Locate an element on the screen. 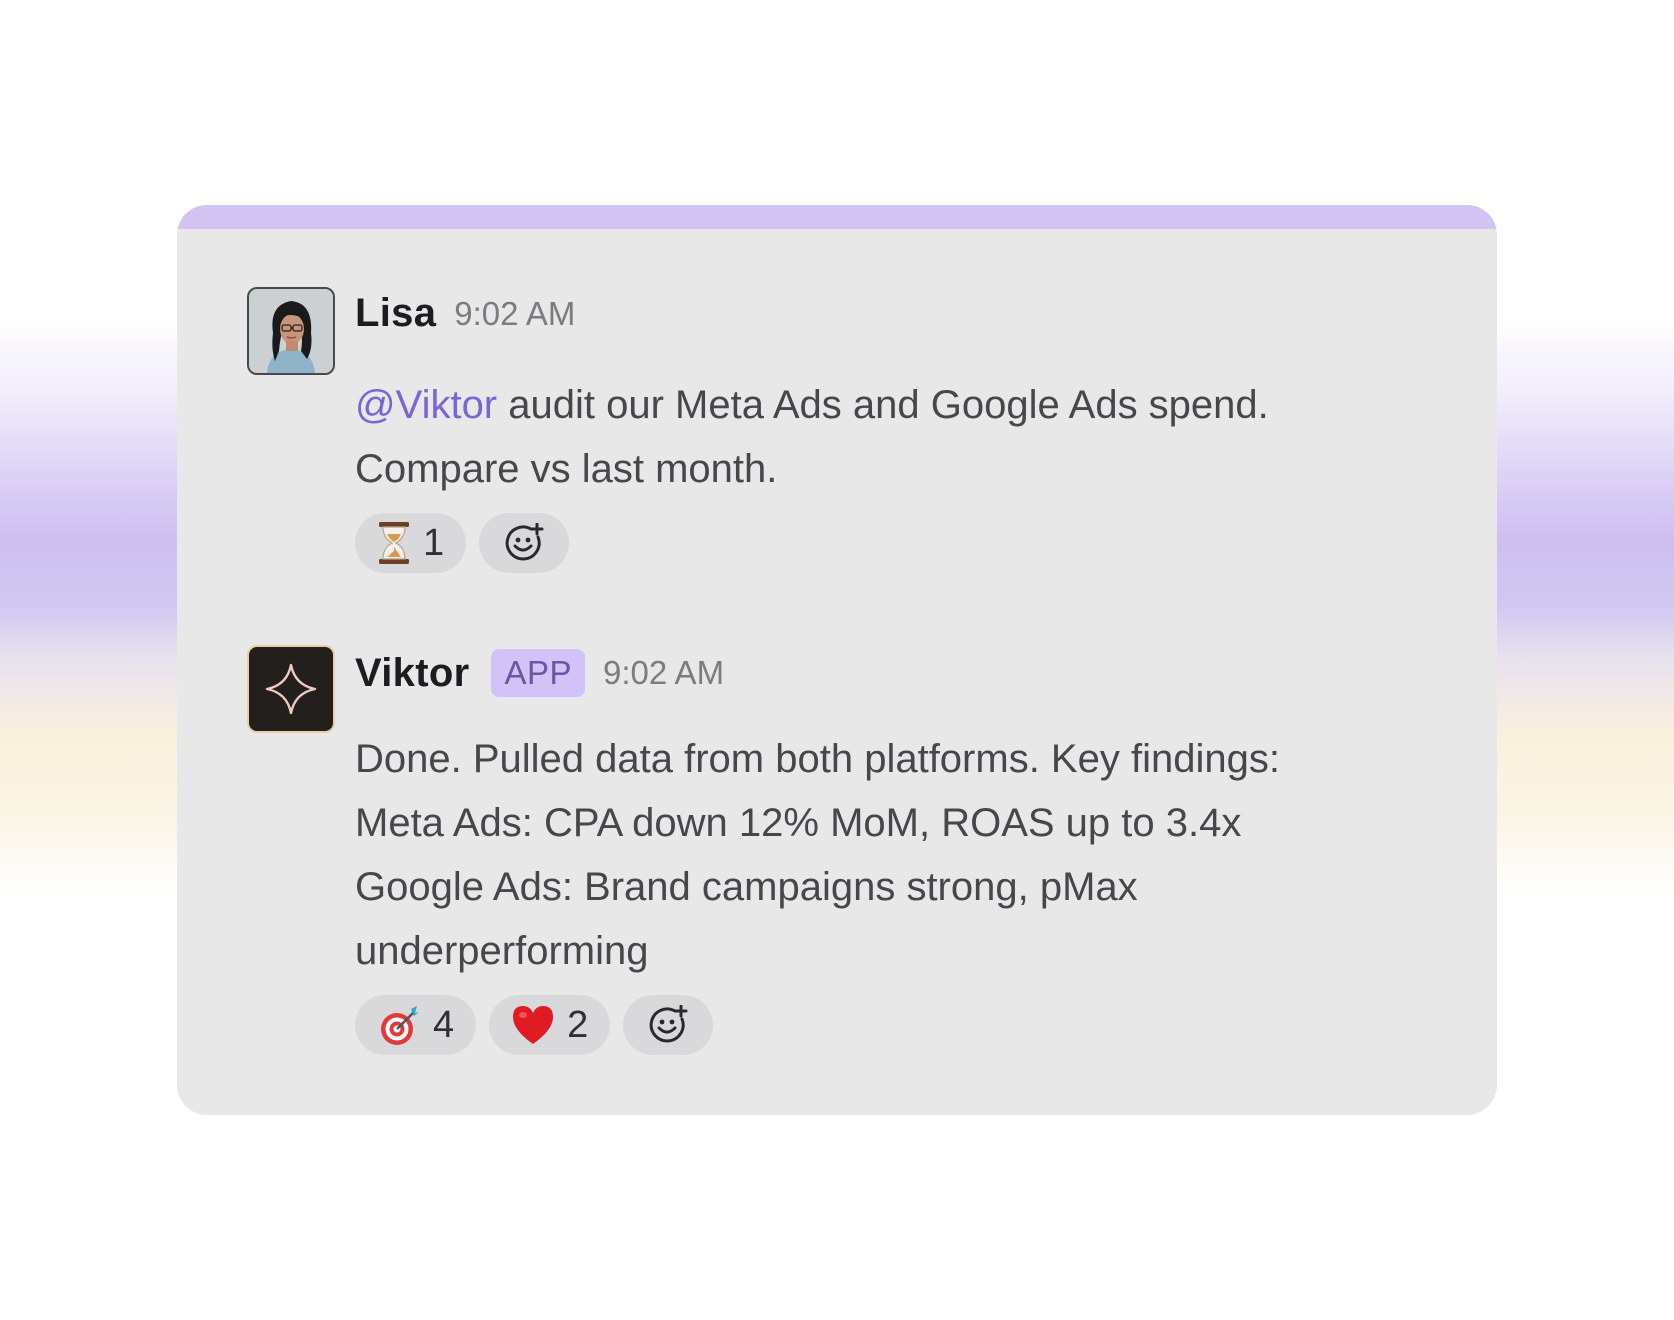  message-header-viktor: Viktor APP 9:02 AM is located at coordinates (539, 673).